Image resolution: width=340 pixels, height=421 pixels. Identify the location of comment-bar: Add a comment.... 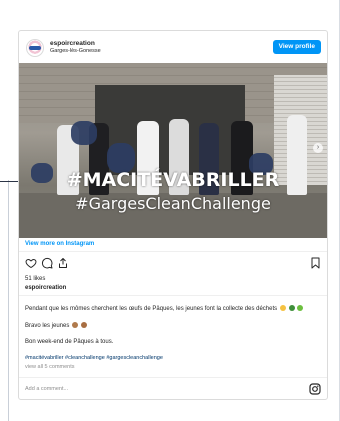
(173, 388).